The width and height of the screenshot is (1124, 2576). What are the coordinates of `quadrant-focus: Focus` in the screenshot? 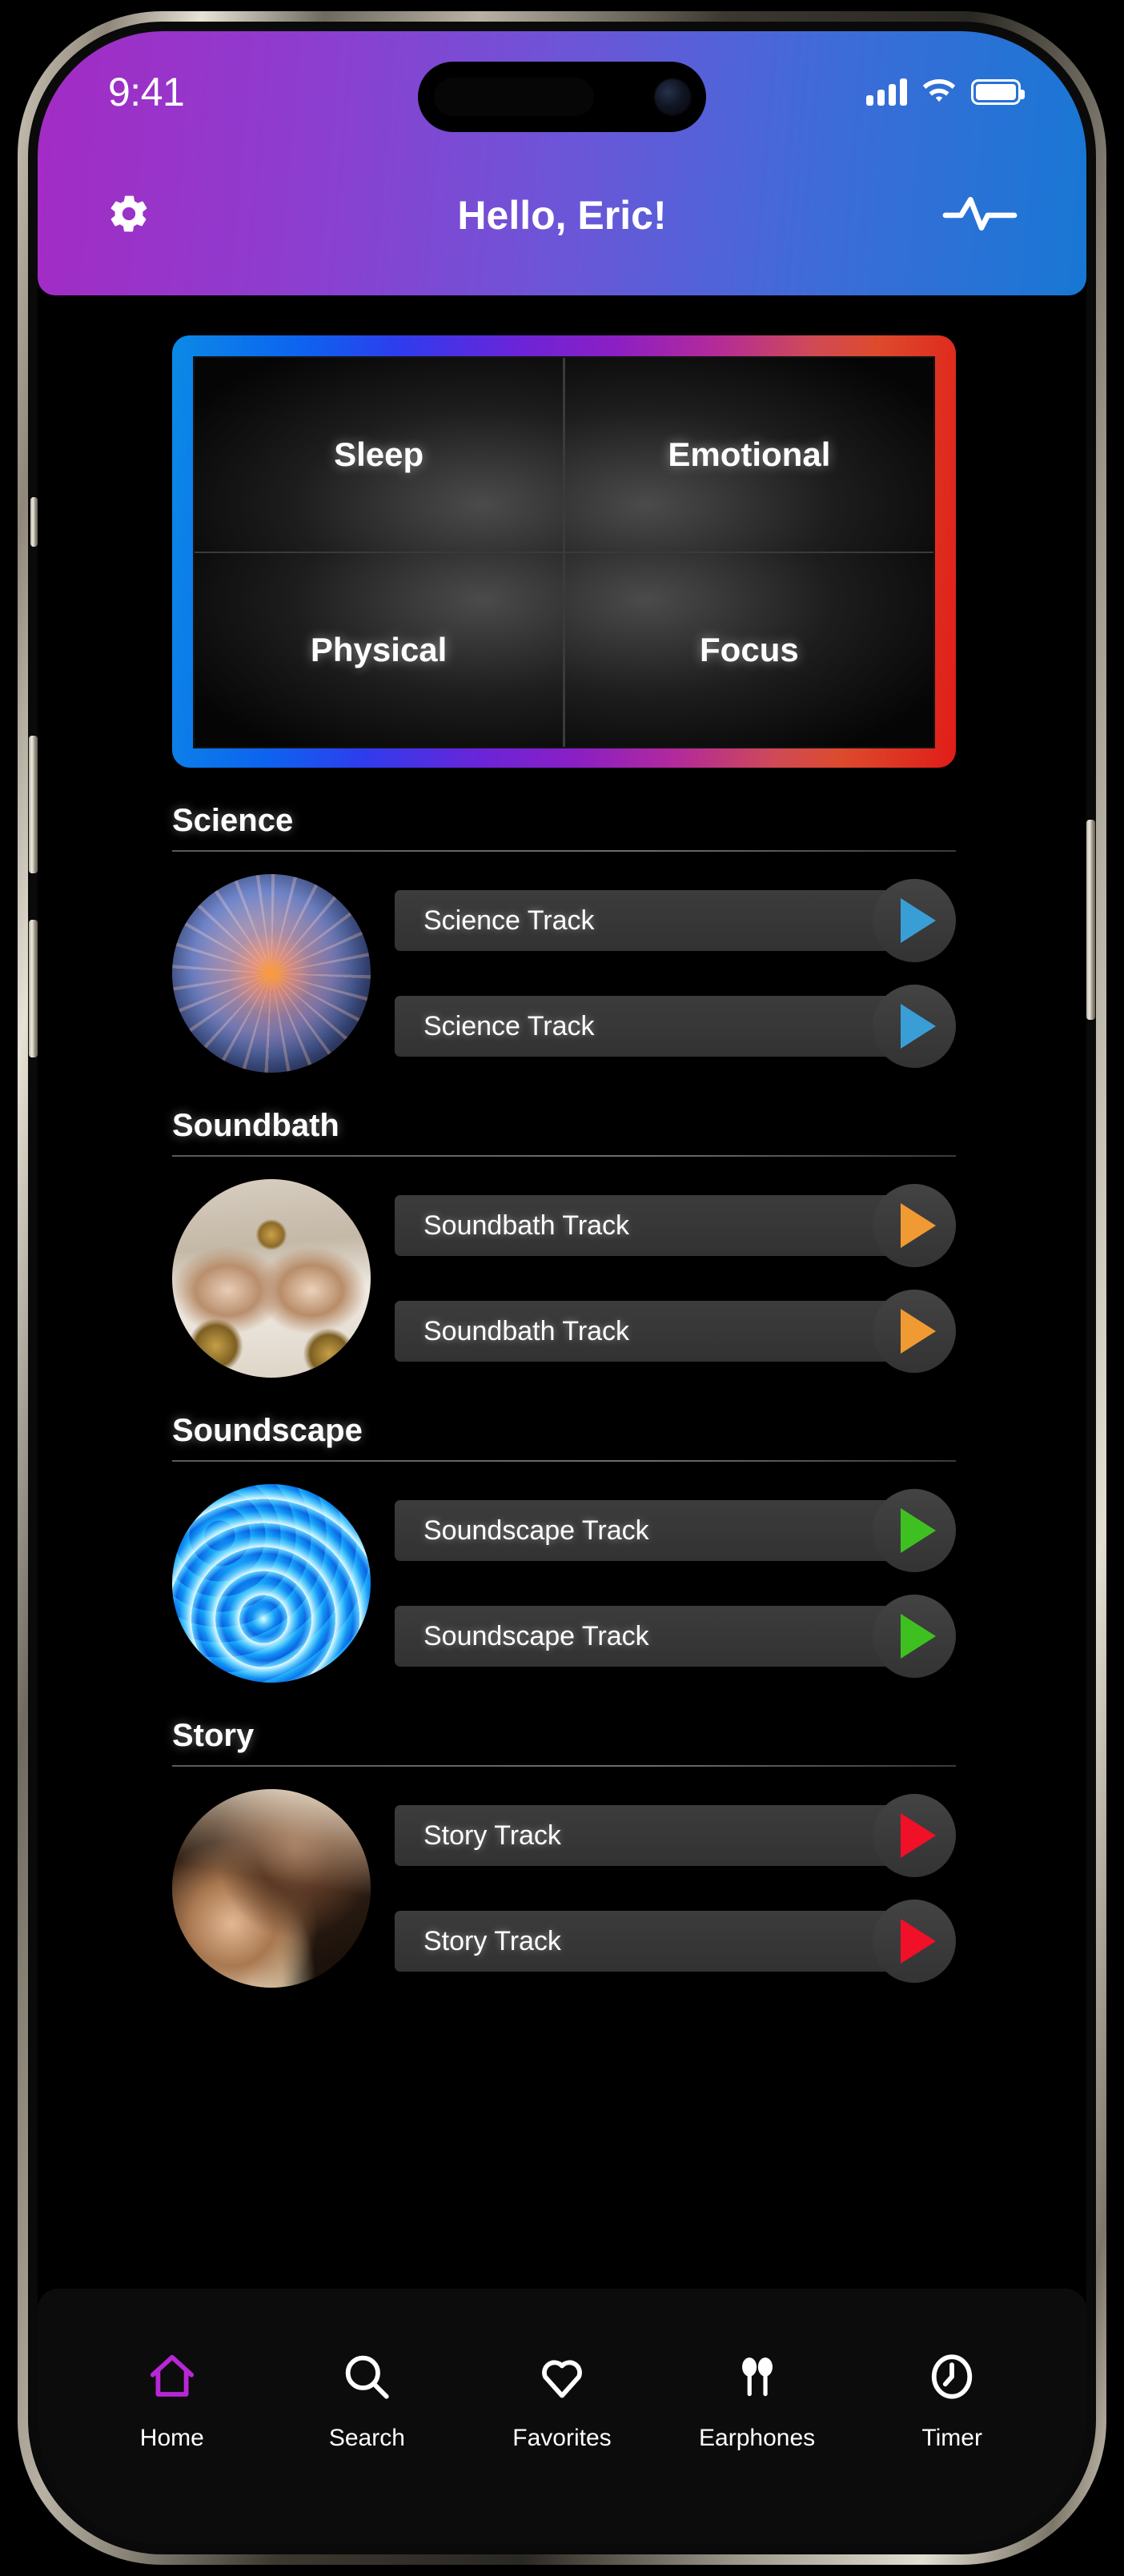 It's located at (748, 650).